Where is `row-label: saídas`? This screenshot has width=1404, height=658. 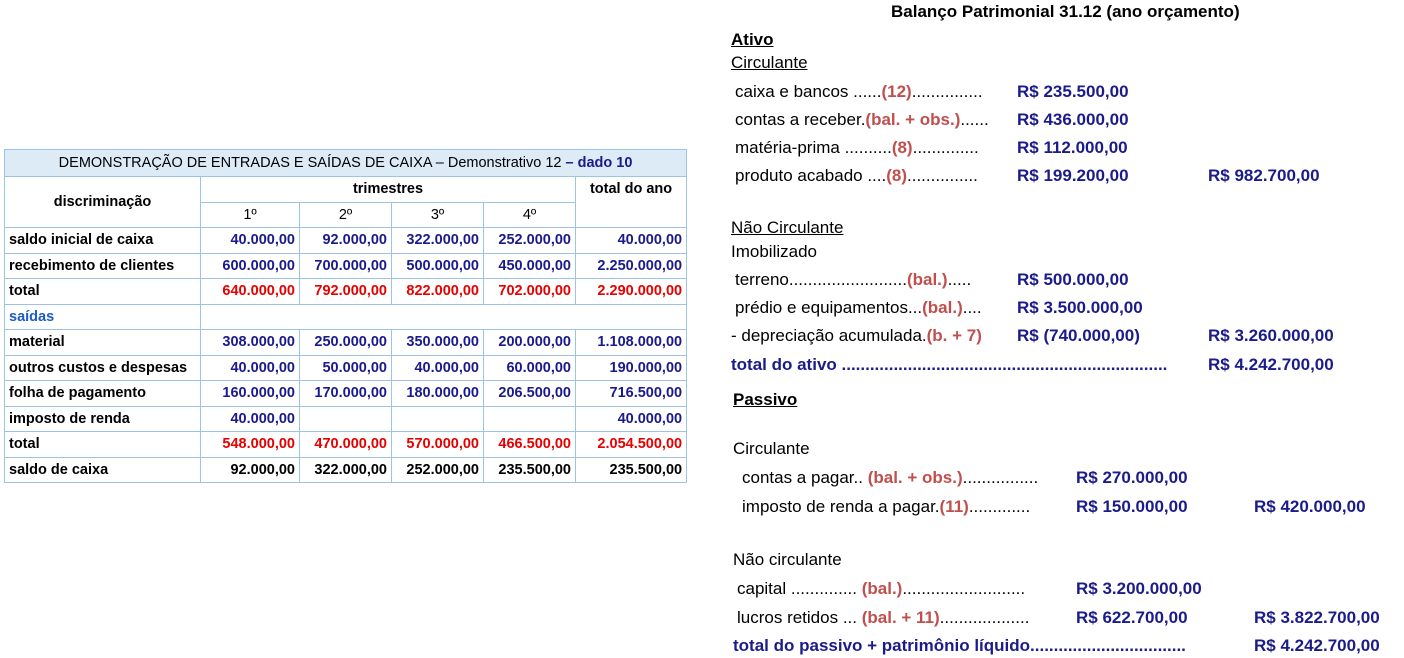 row-label: saídas is located at coordinates (102, 316).